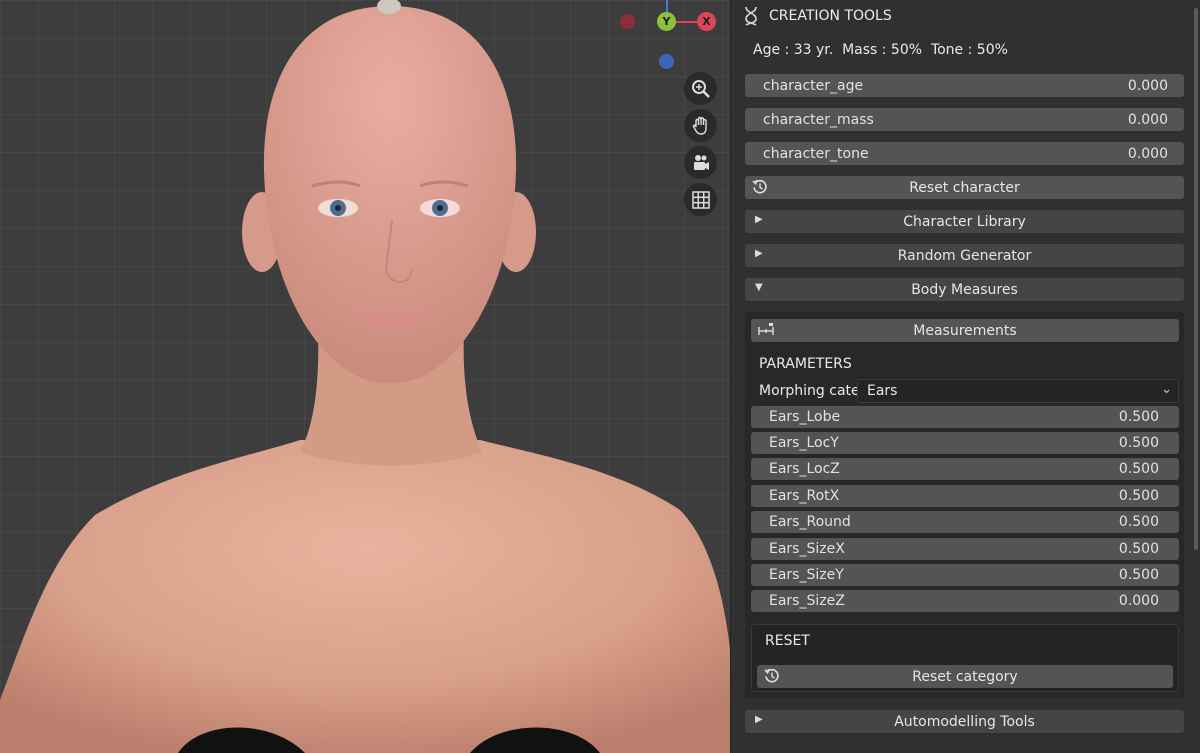 The height and width of the screenshot is (753, 1200). Describe the element at coordinates (804, 496) in the screenshot. I see `param-label: Ears_RotX` at that location.